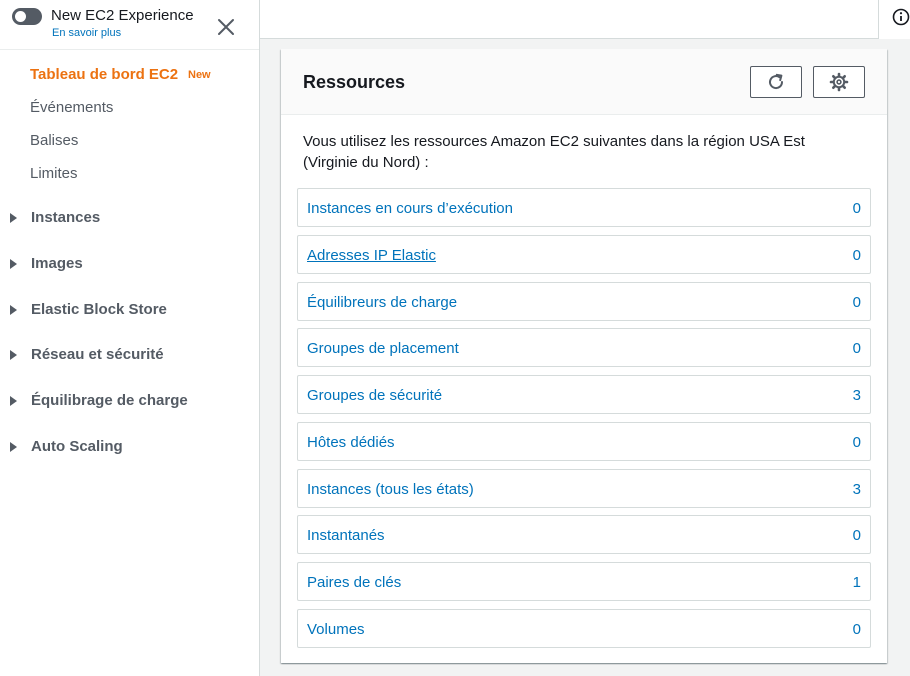  Describe the element at coordinates (20, 16) in the screenshot. I see `toggle-knob` at that location.